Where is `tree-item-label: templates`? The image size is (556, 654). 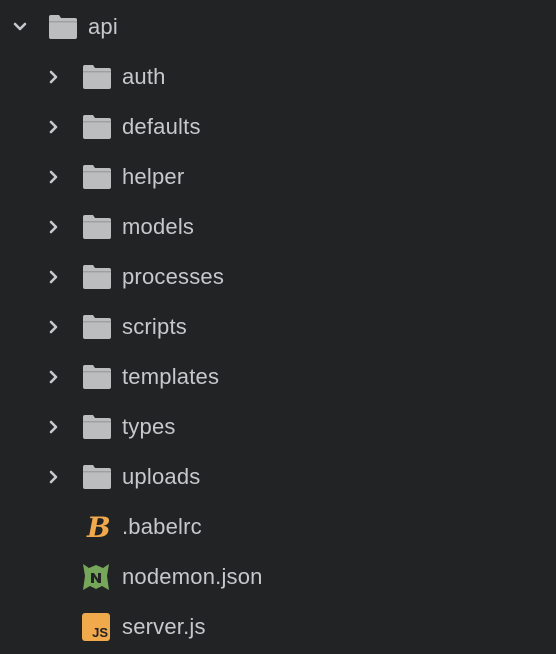
tree-item-label: templates is located at coordinates (171, 376).